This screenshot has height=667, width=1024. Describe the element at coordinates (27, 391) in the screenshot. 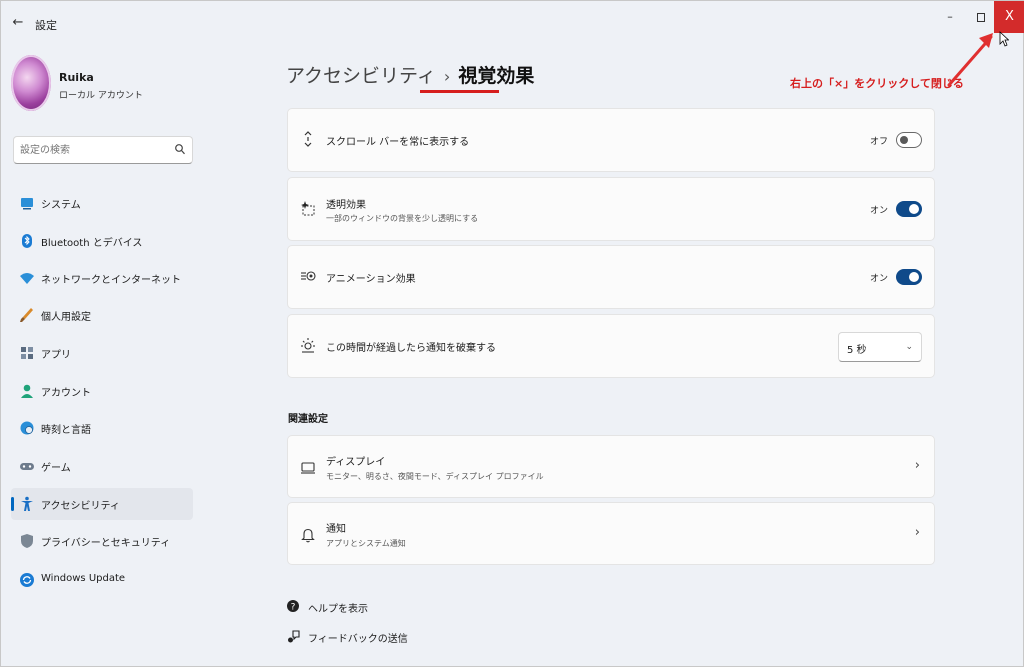

I see `account-icon` at that location.